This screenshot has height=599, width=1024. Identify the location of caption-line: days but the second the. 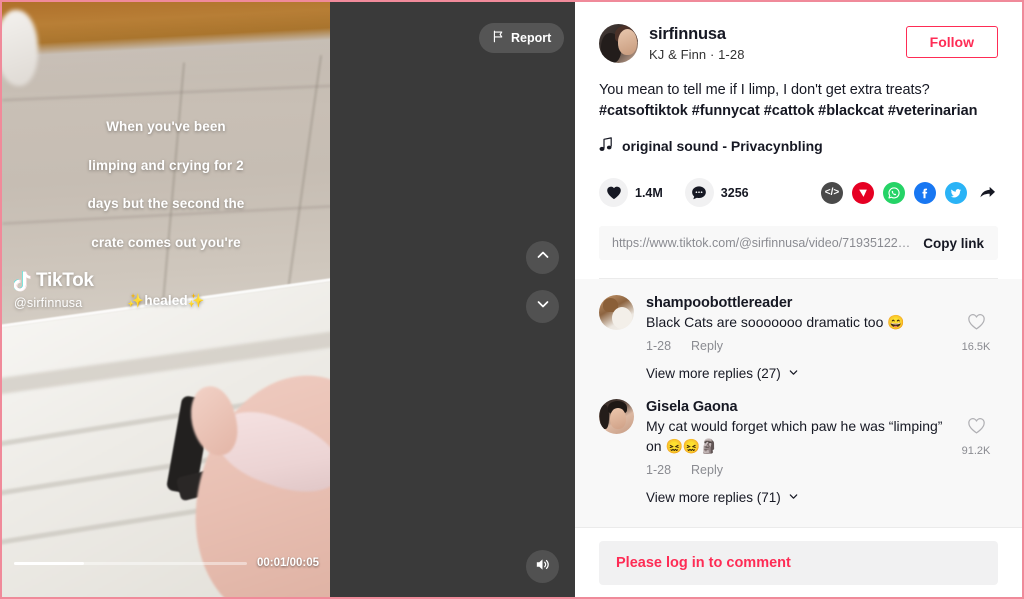
(166, 204).